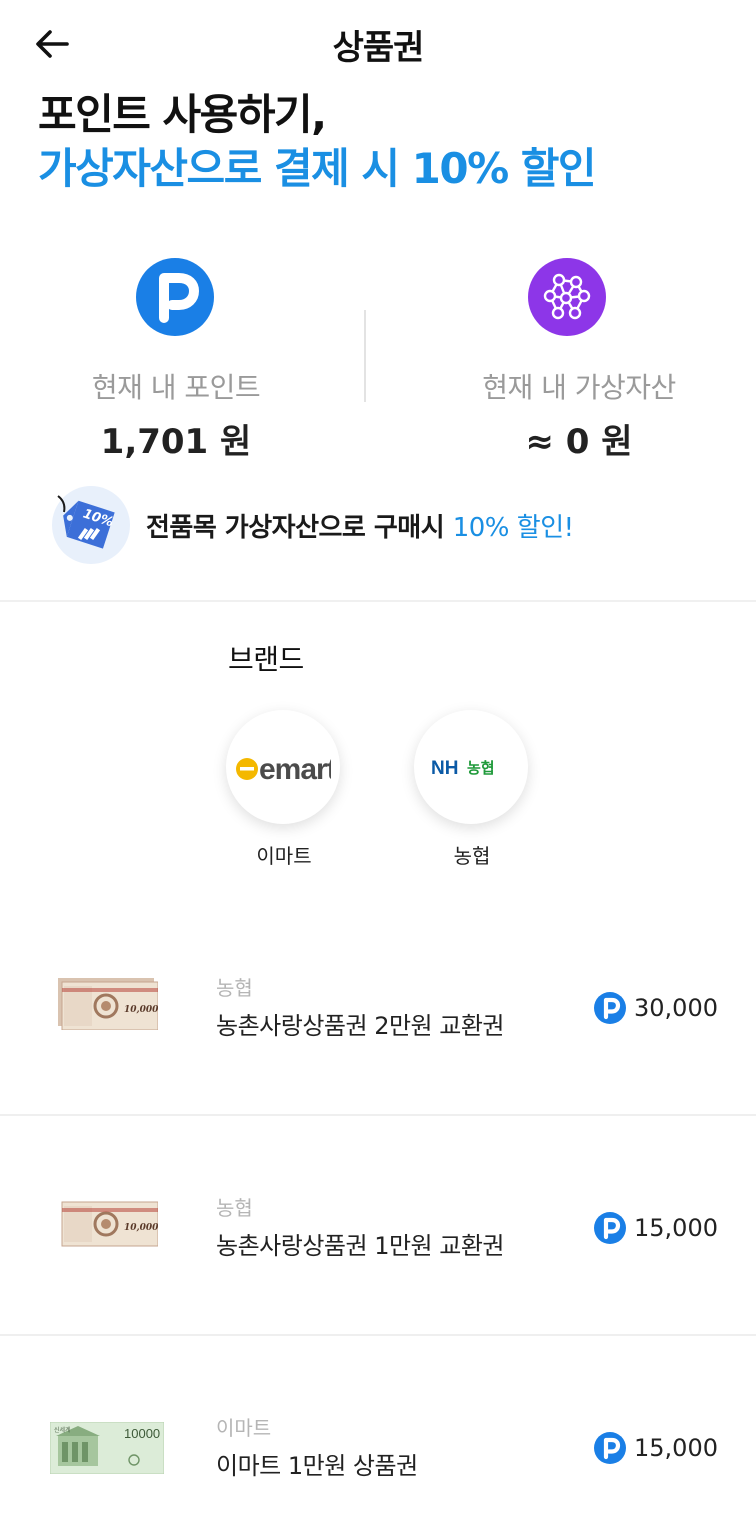 The width and height of the screenshot is (756, 1532). I want to click on page-title: 상품권, so click(378, 48).